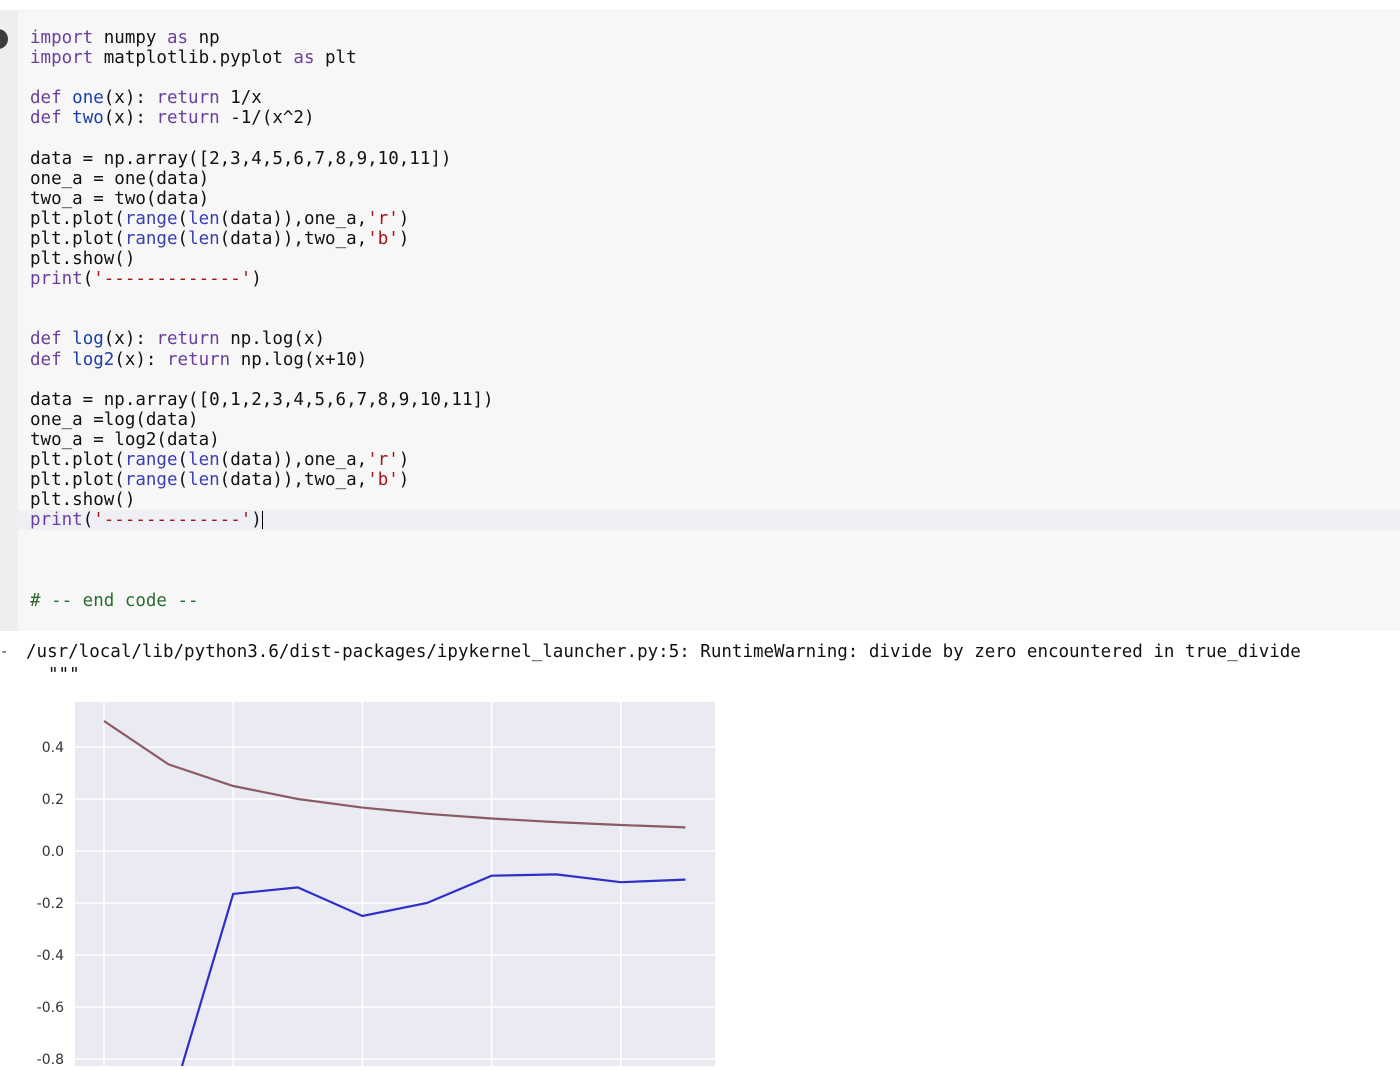 This screenshot has width=1400, height=1070. What do you see at coordinates (710, 360) in the screenshot?
I see `code-line: def log2(x): return np.log(x+10)` at bounding box center [710, 360].